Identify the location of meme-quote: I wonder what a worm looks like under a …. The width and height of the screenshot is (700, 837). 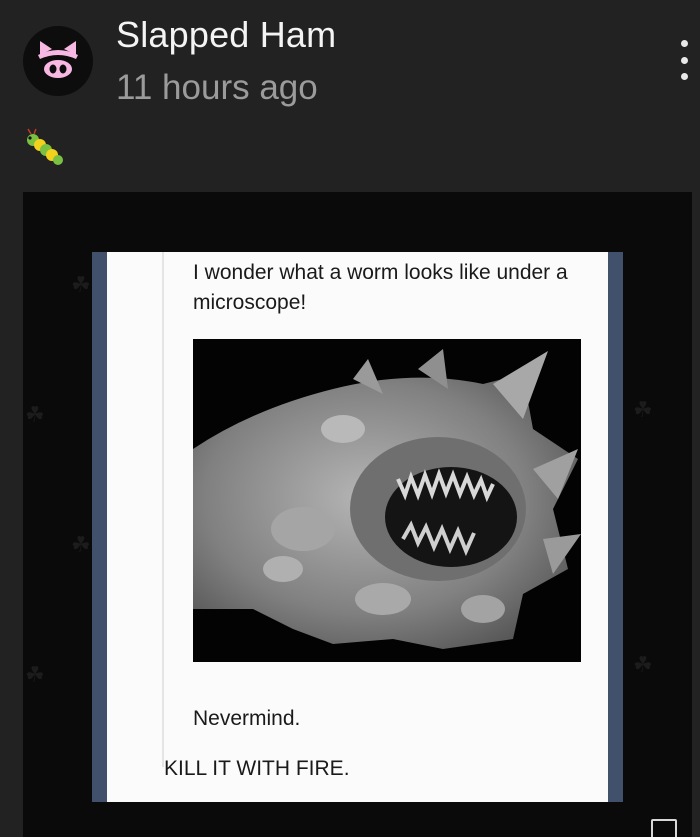
(380, 287).